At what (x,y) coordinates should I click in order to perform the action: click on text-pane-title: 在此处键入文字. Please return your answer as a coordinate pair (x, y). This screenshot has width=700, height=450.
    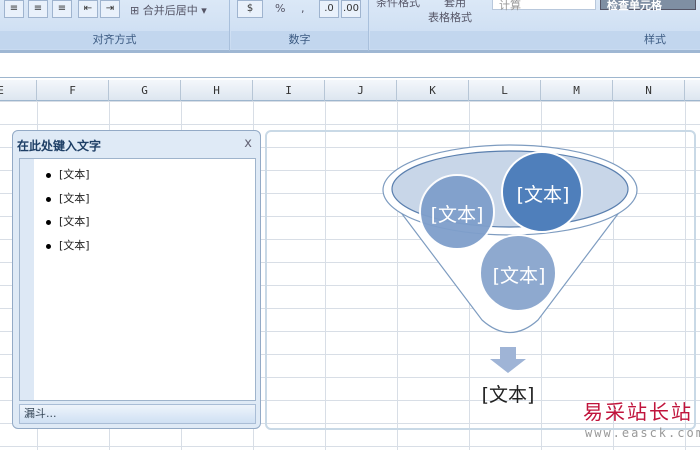
    Looking at the image, I should click on (59, 146).